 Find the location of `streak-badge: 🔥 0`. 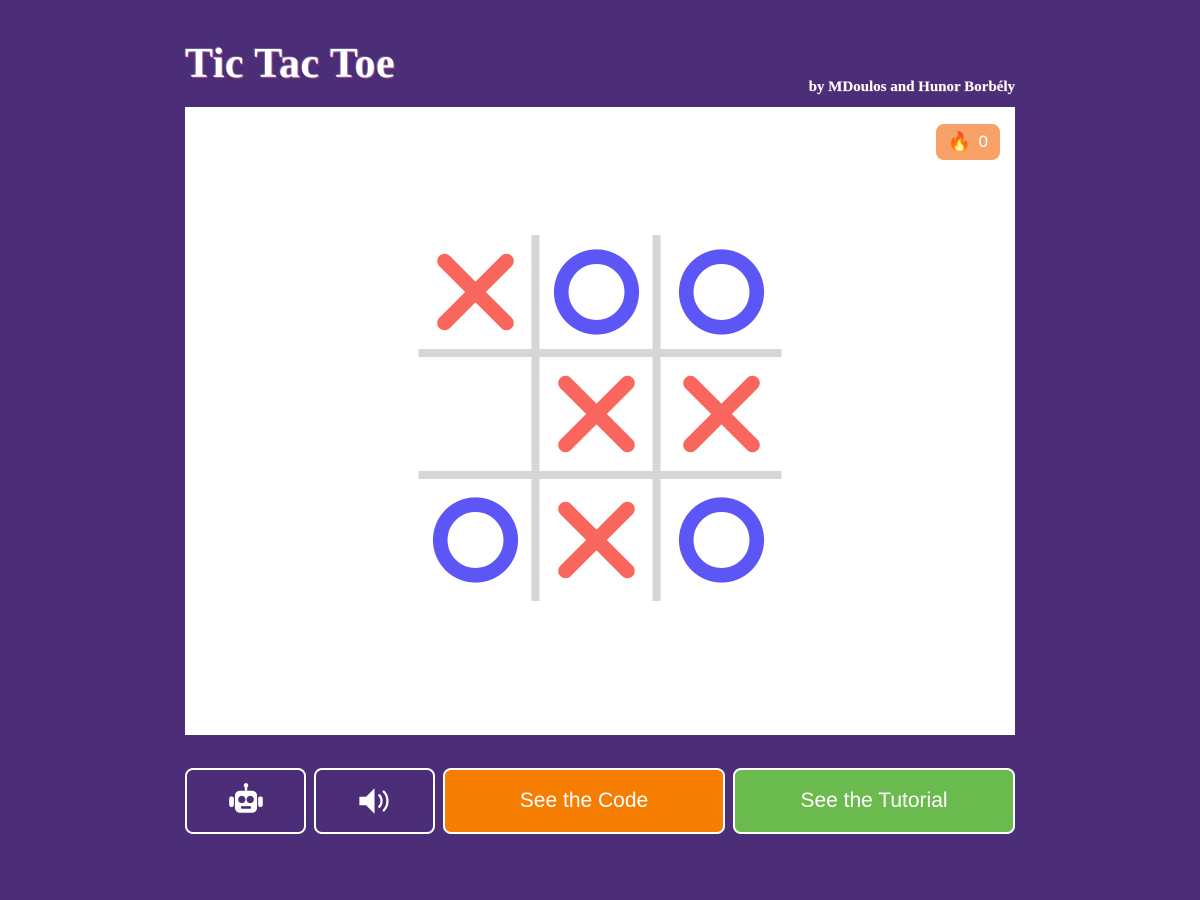

streak-badge: 🔥 0 is located at coordinates (967, 142).